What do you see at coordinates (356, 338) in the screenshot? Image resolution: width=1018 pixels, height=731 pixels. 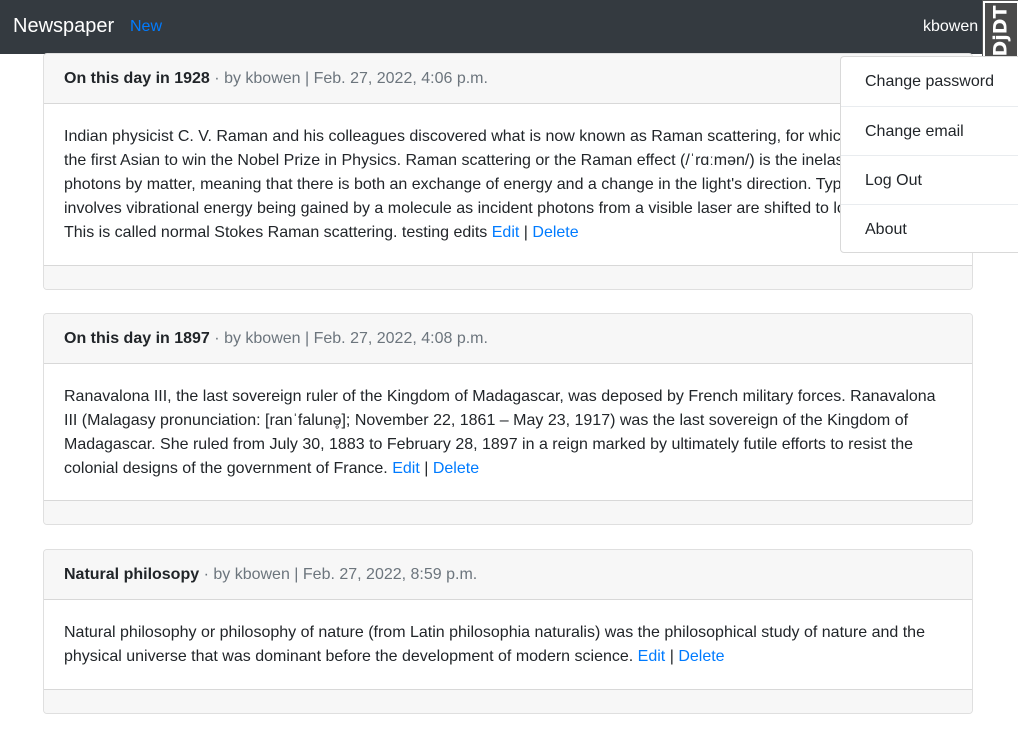 I see `article-meta: by kbowen | Feb. 27, 2022, 4:08 p.m.` at bounding box center [356, 338].